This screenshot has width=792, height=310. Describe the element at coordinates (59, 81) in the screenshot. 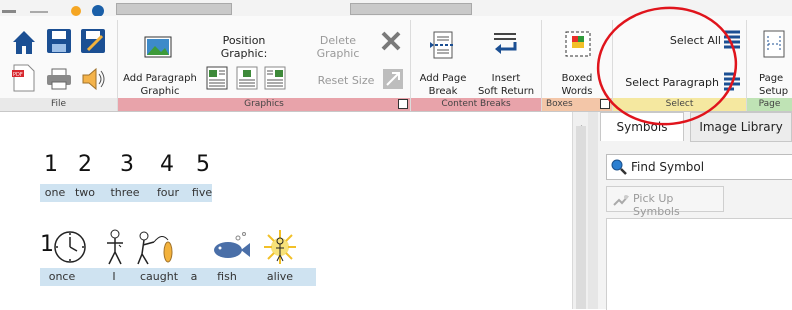

I see `print-icon` at that location.